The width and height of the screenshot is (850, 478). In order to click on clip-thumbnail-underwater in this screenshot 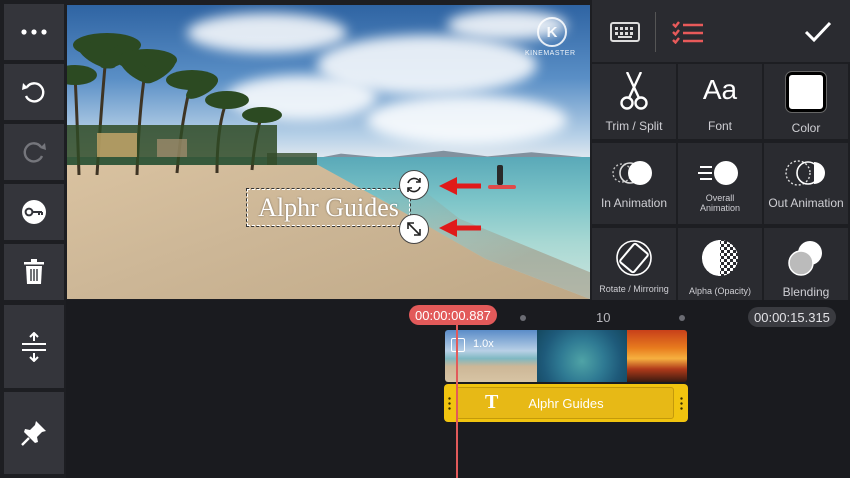, I will do `click(582, 356)`.